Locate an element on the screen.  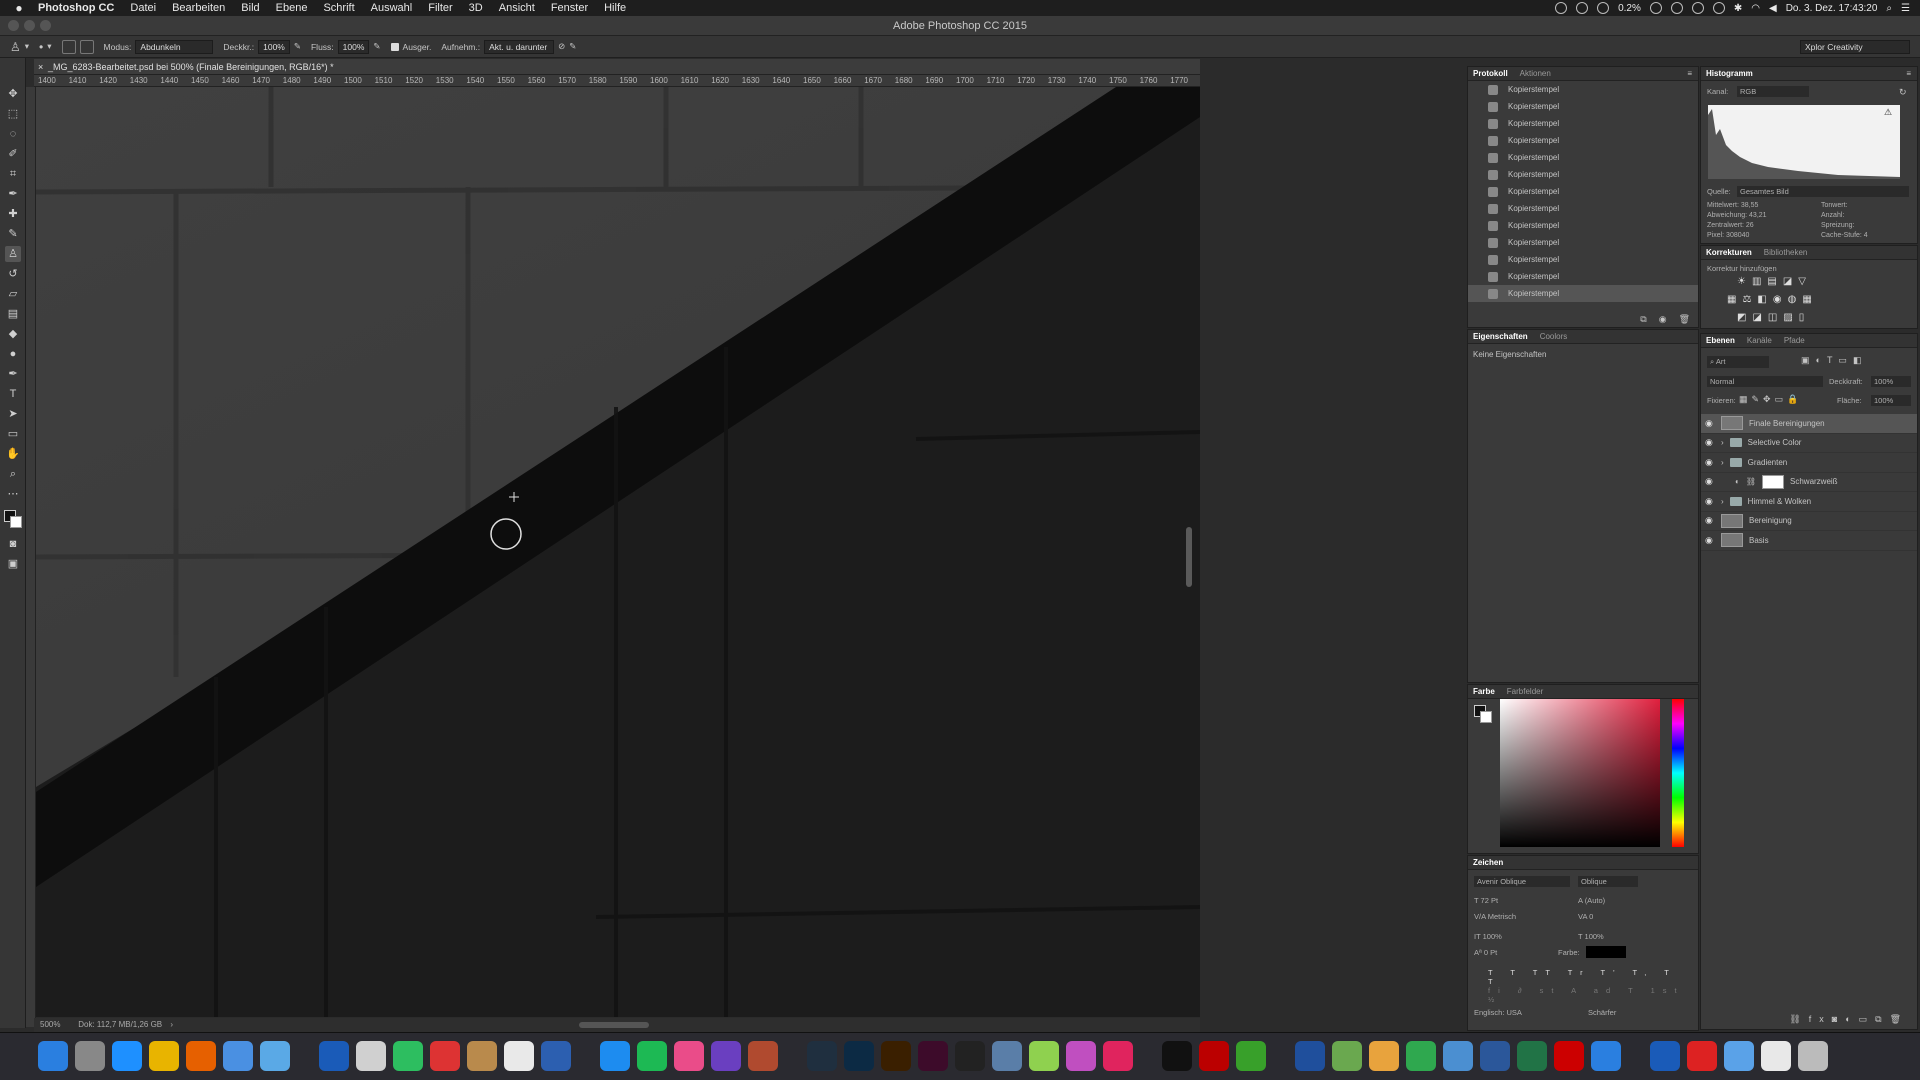
pressure-opacity-icon: ✎ is located at coordinates (297, 46).